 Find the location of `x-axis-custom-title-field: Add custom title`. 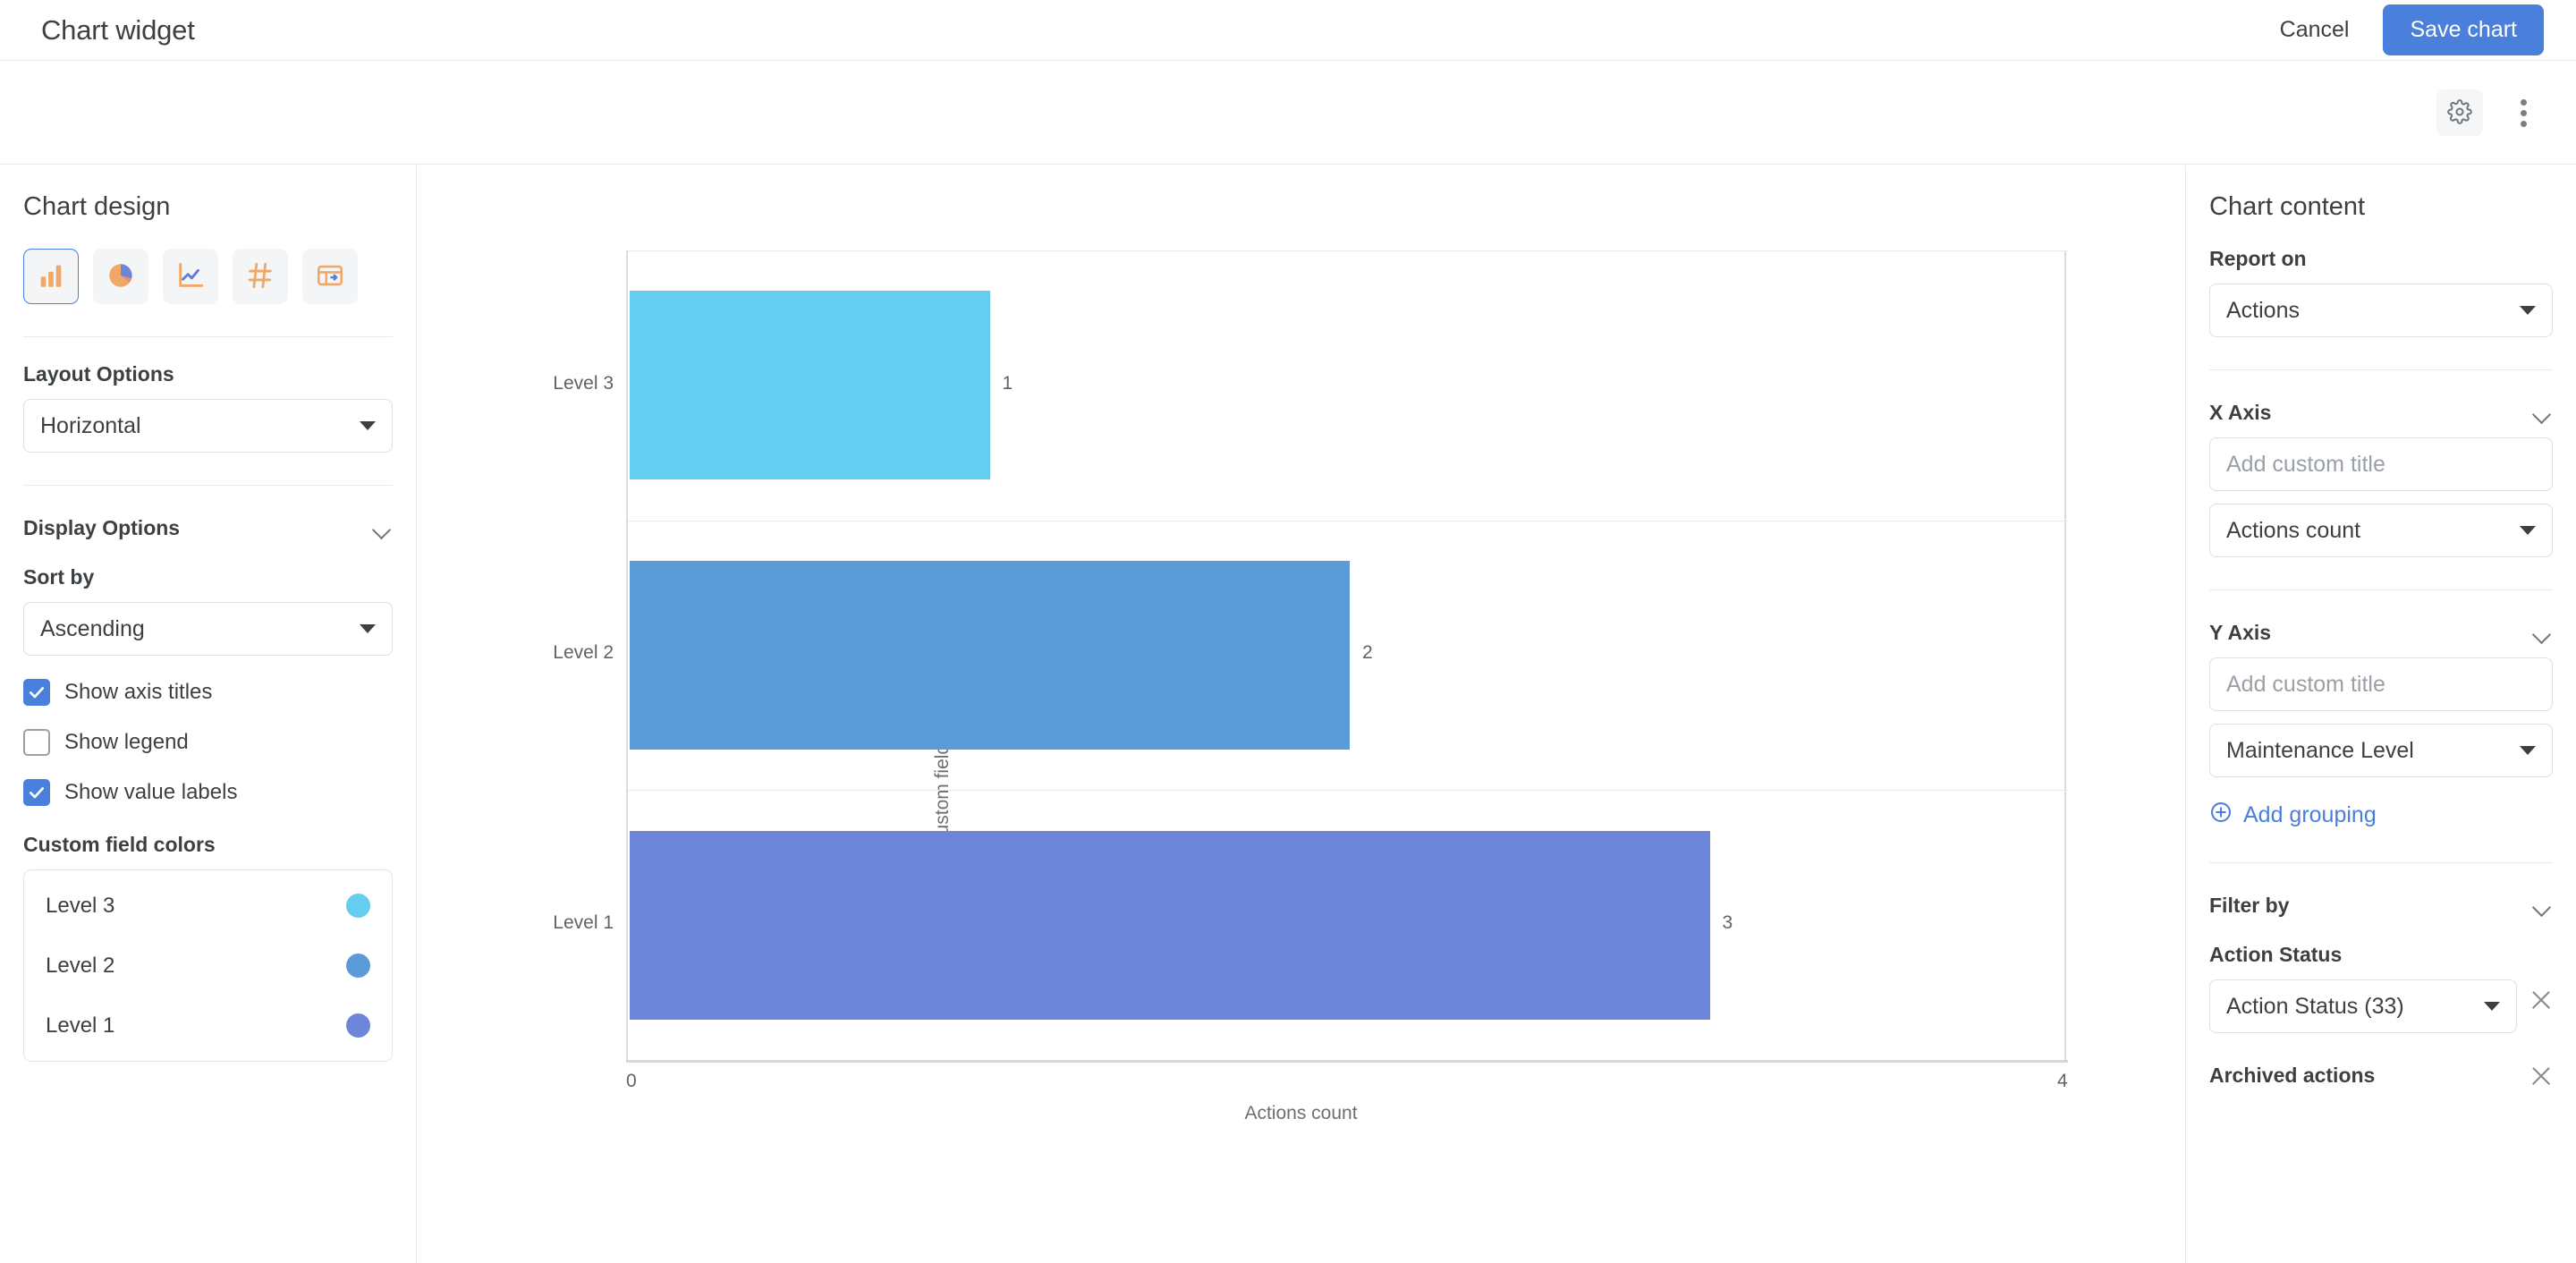

x-axis-custom-title-field: Add custom title is located at coordinates (2381, 464).